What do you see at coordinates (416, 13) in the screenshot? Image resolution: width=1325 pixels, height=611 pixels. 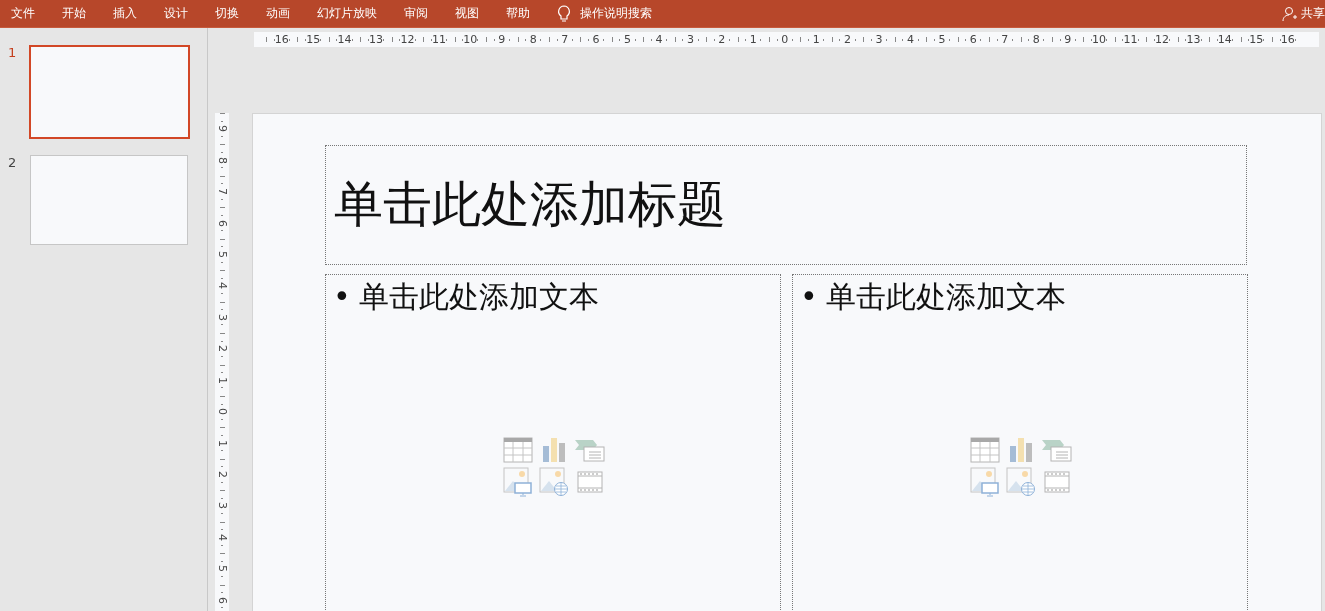 I see `menu-tab: 审阅` at bounding box center [416, 13].